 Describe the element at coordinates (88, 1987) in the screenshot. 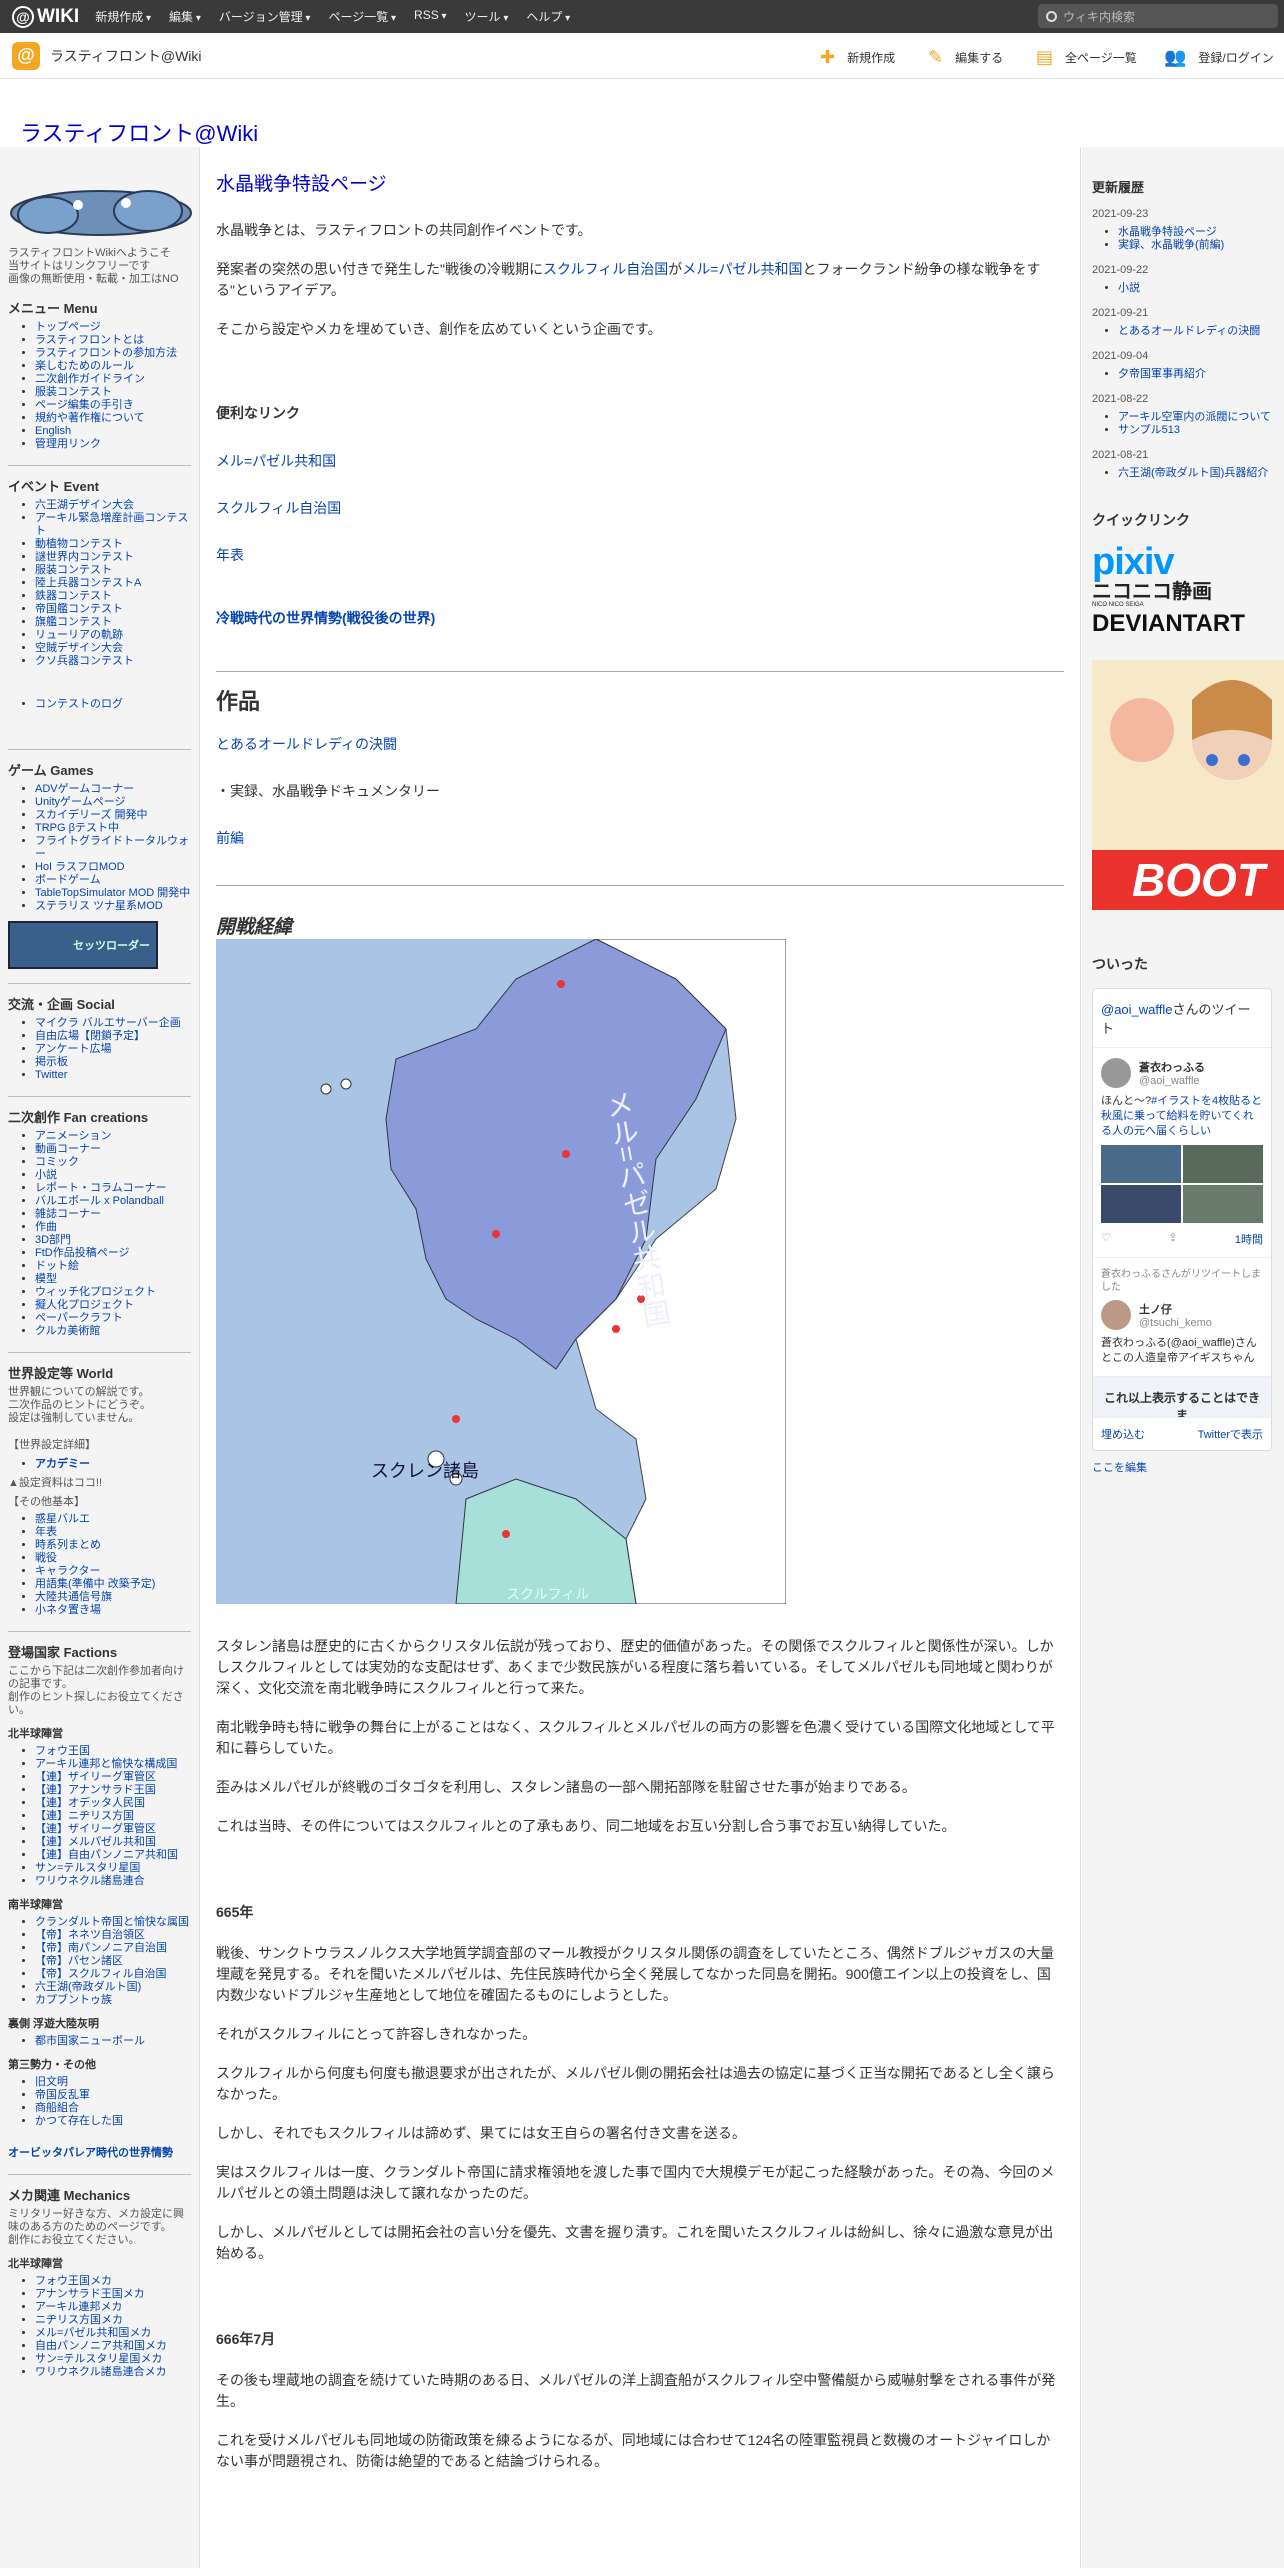

I see `south-link: 六王湖(帝政ダルト国)` at that location.